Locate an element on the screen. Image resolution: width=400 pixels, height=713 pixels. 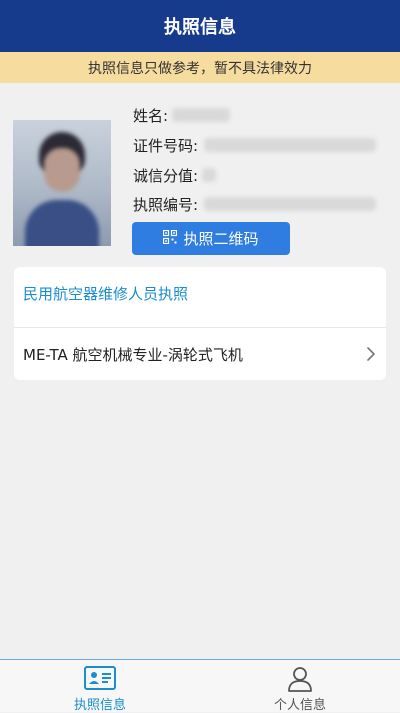
name-row: 姓名: is located at coordinates (182, 115).